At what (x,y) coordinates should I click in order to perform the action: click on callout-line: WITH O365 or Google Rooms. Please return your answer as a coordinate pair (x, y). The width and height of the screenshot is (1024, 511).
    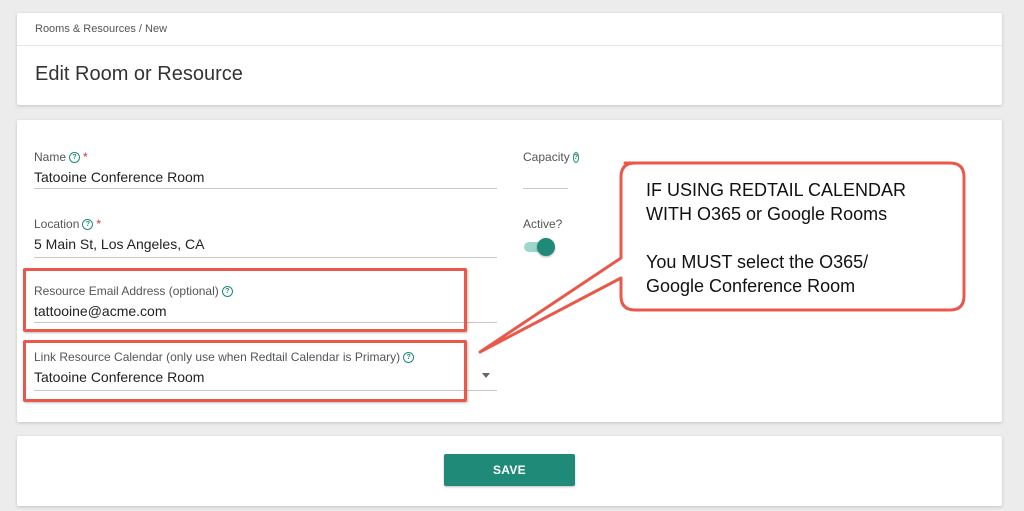
    Looking at the image, I should click on (767, 214).